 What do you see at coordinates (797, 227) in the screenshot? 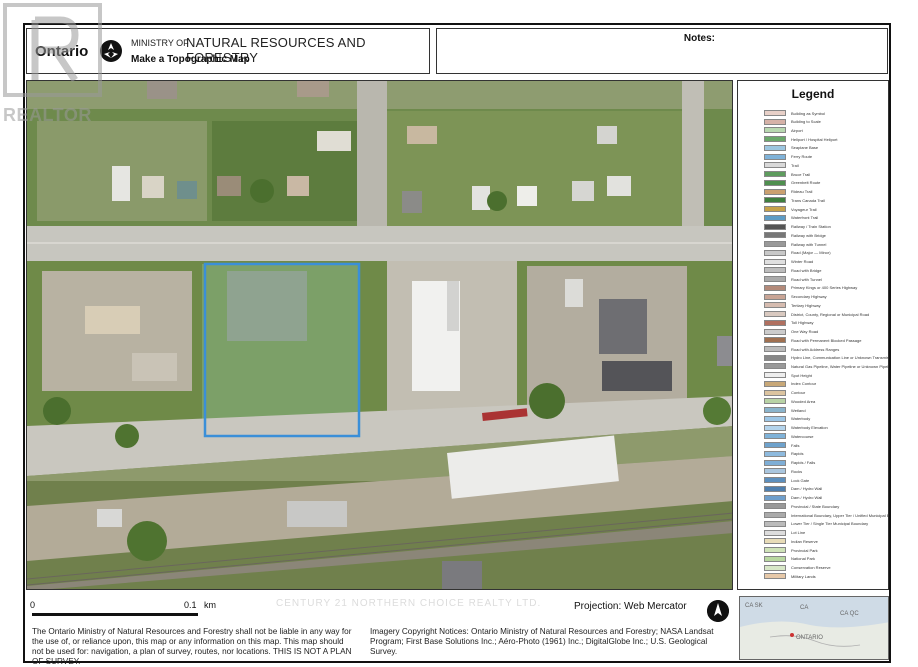
I see `legend-item: Railway / Train Station` at bounding box center [797, 227].